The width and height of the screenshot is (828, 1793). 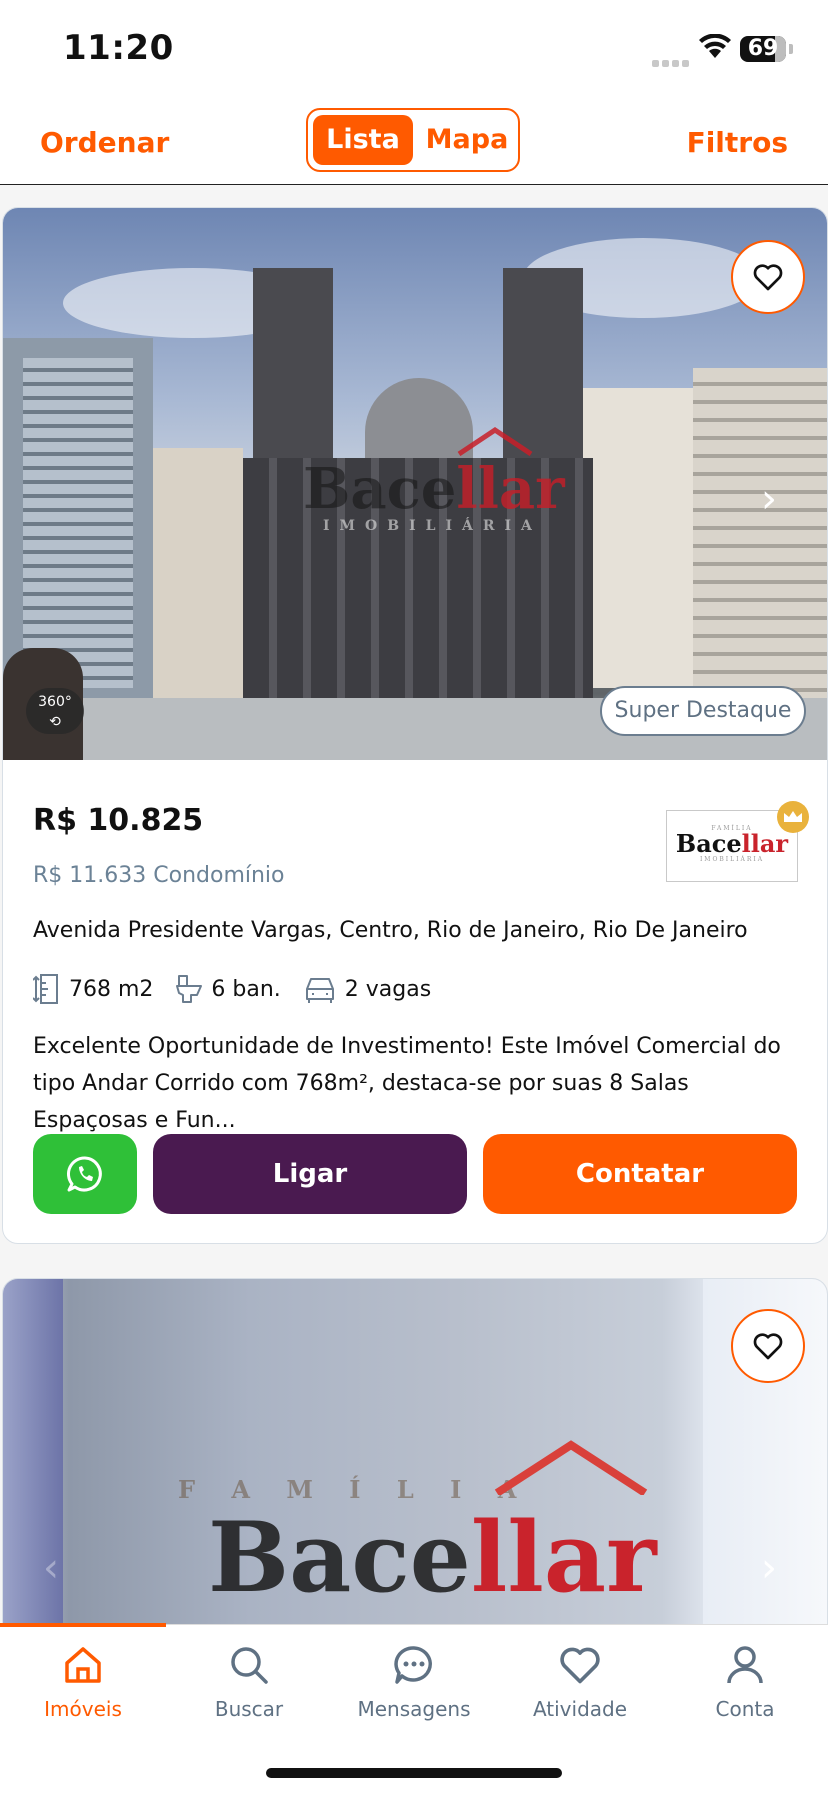 What do you see at coordinates (432, 526) in the screenshot?
I see `watermark-subtitle: IMOBILIÁRIA` at bounding box center [432, 526].